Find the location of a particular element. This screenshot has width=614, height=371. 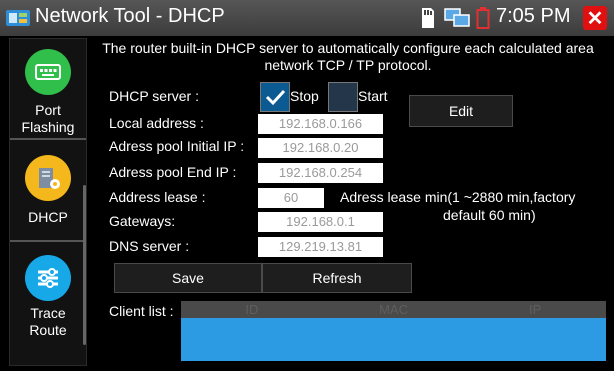

start-label: Start is located at coordinates (373, 96).